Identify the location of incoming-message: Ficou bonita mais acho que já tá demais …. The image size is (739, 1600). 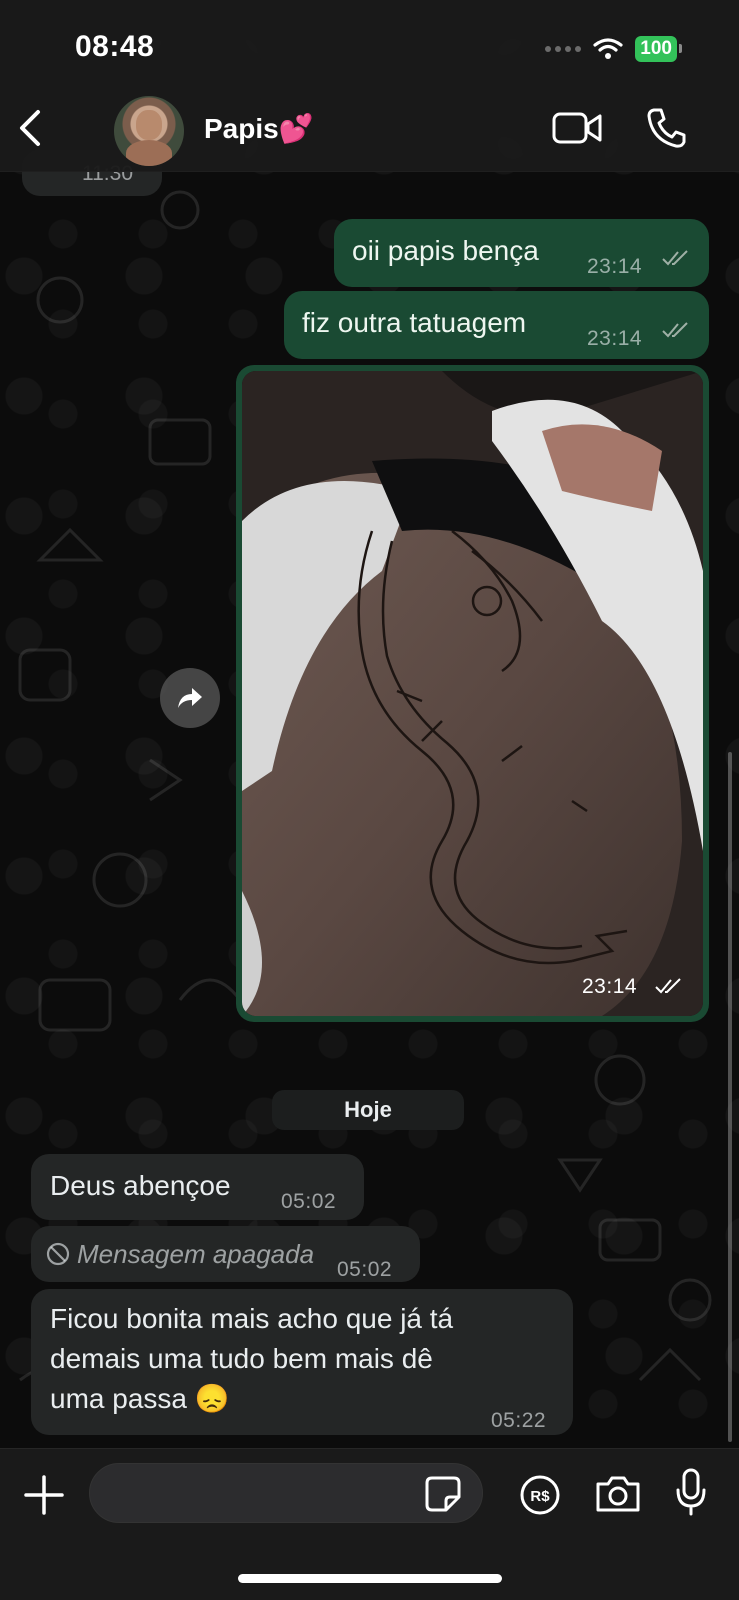
(302, 1362).